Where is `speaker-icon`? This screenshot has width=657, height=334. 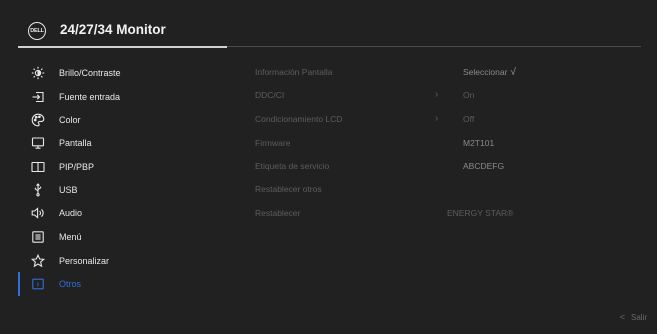 speaker-icon is located at coordinates (38, 213).